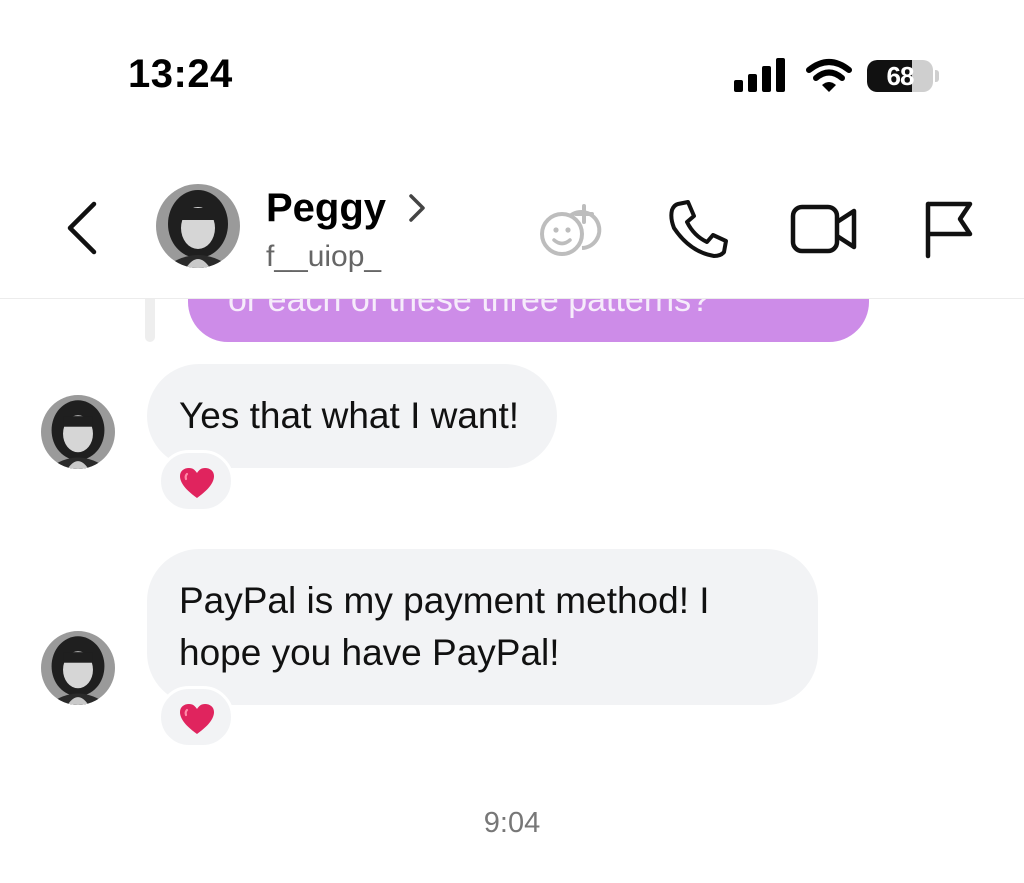 This screenshot has height=883, width=1024. I want to click on add-sticker-icon, so click(573, 227).